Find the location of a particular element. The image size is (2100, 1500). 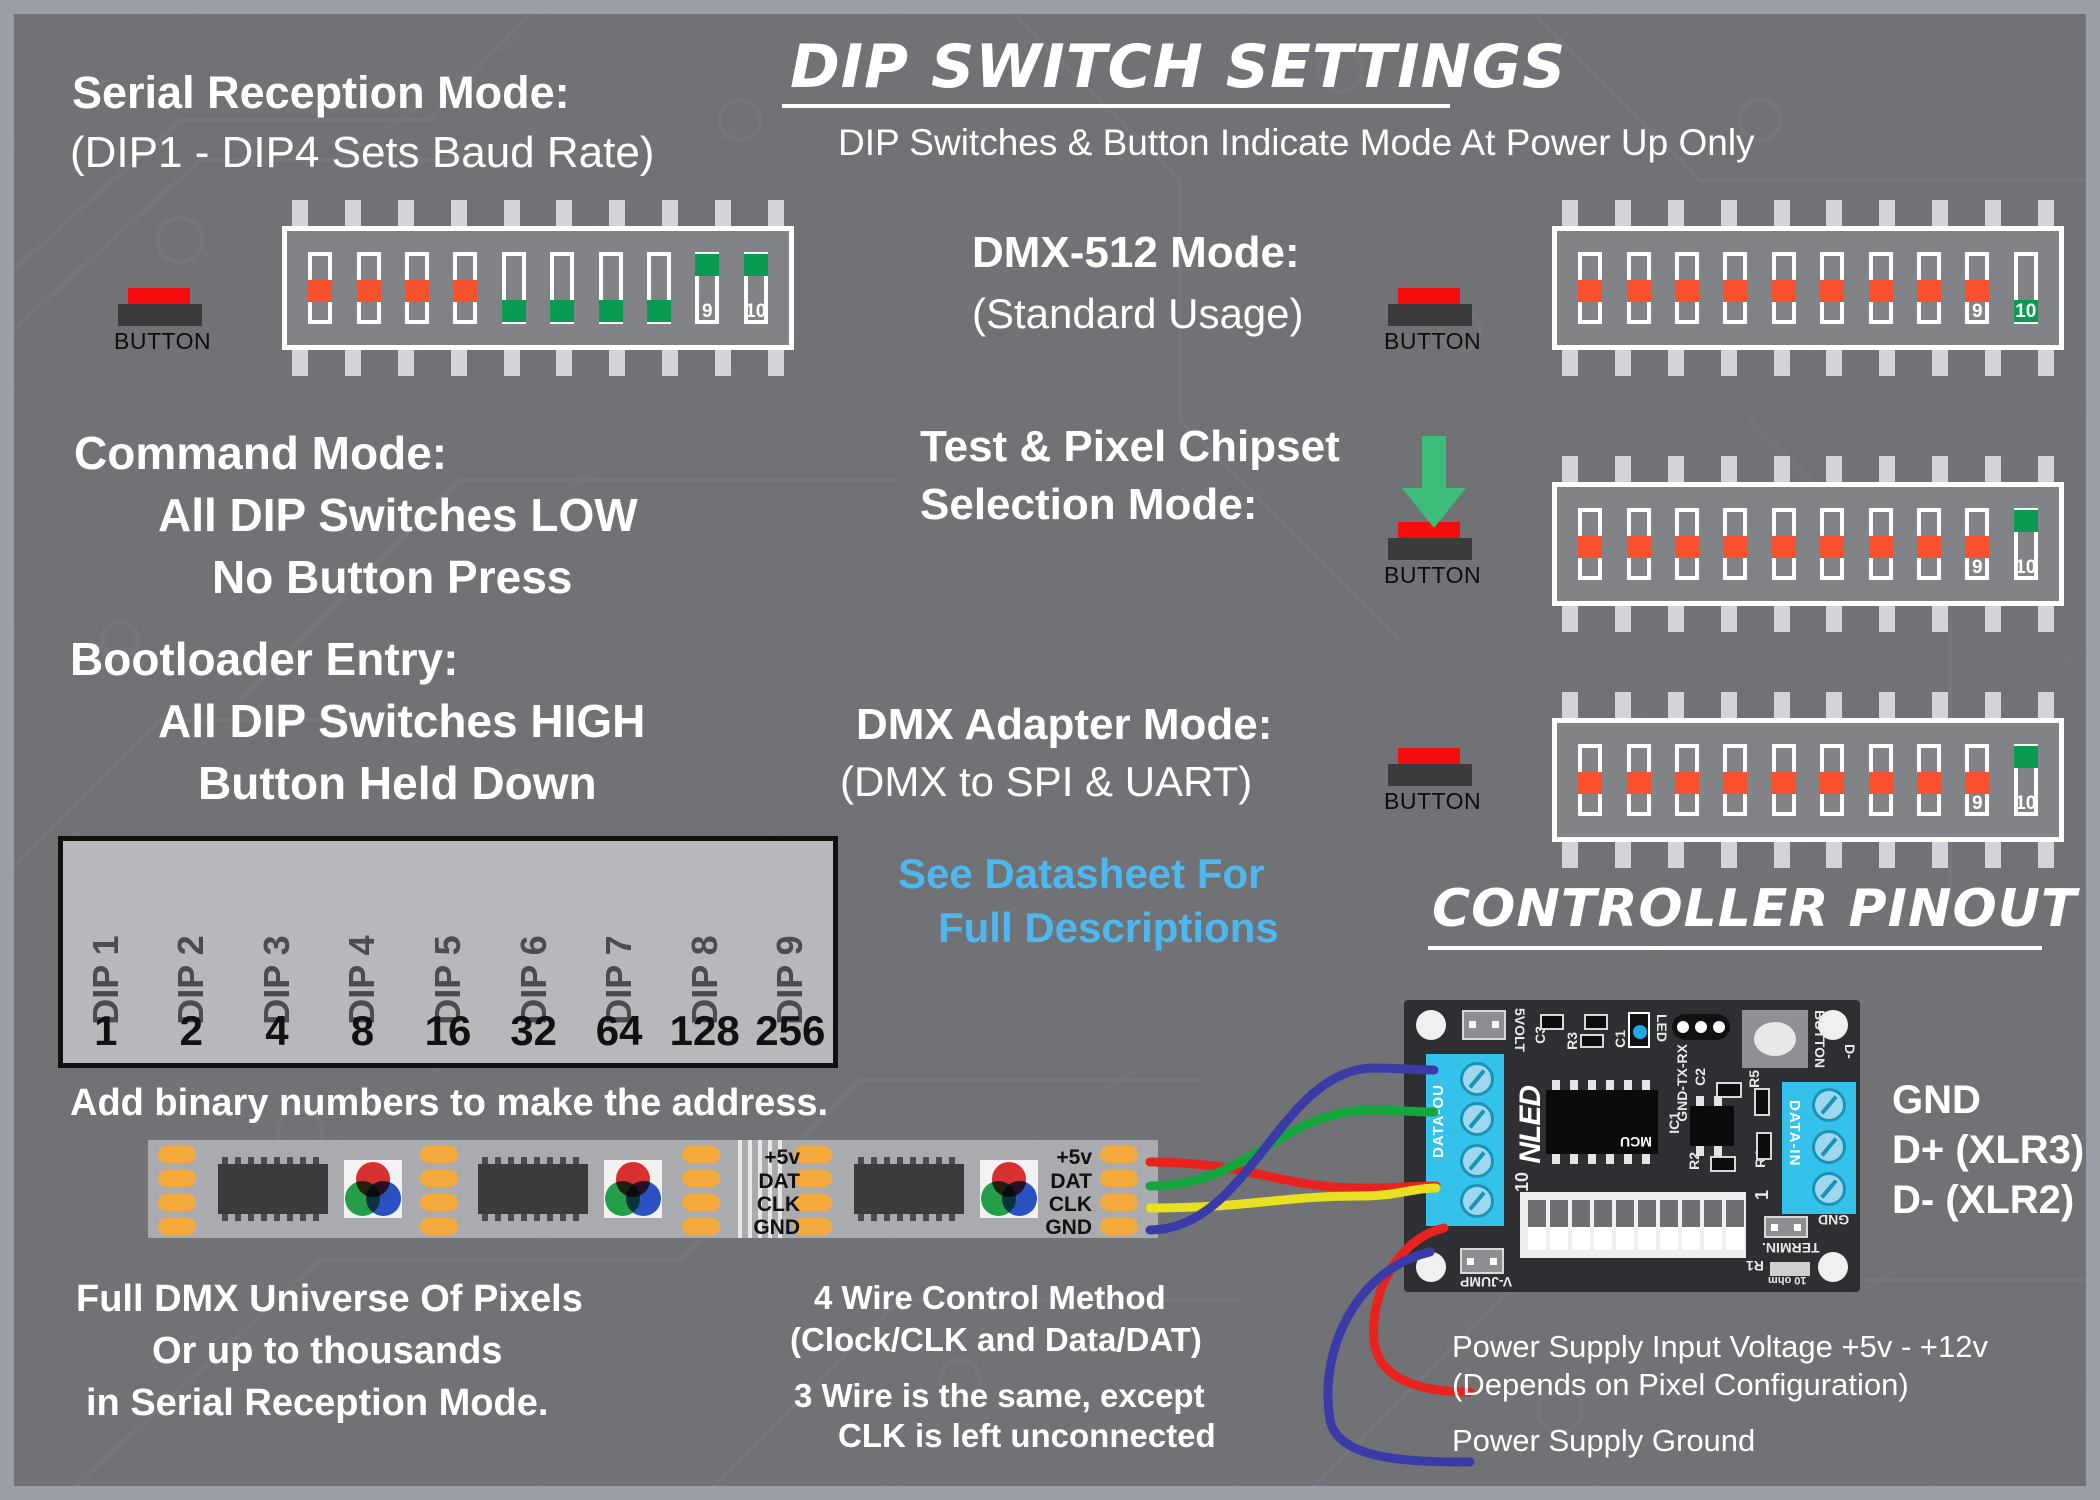

board-button is located at coordinates (1775, 1039).